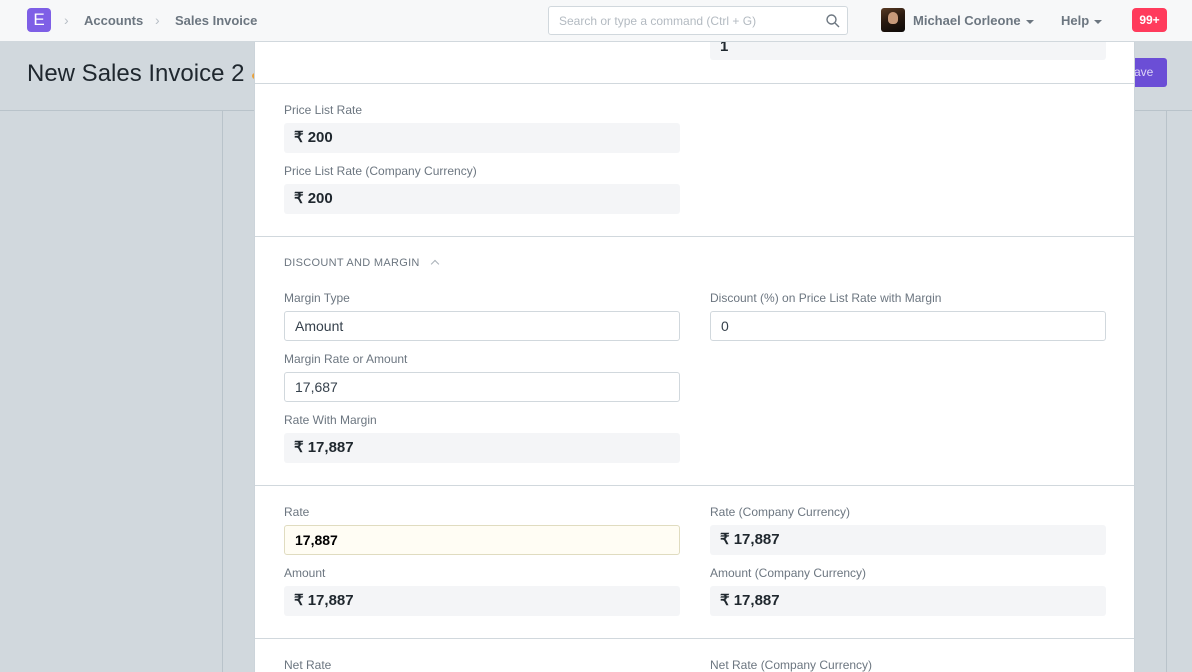  I want to click on breadcrumb-accounts: Accounts, so click(113, 20).